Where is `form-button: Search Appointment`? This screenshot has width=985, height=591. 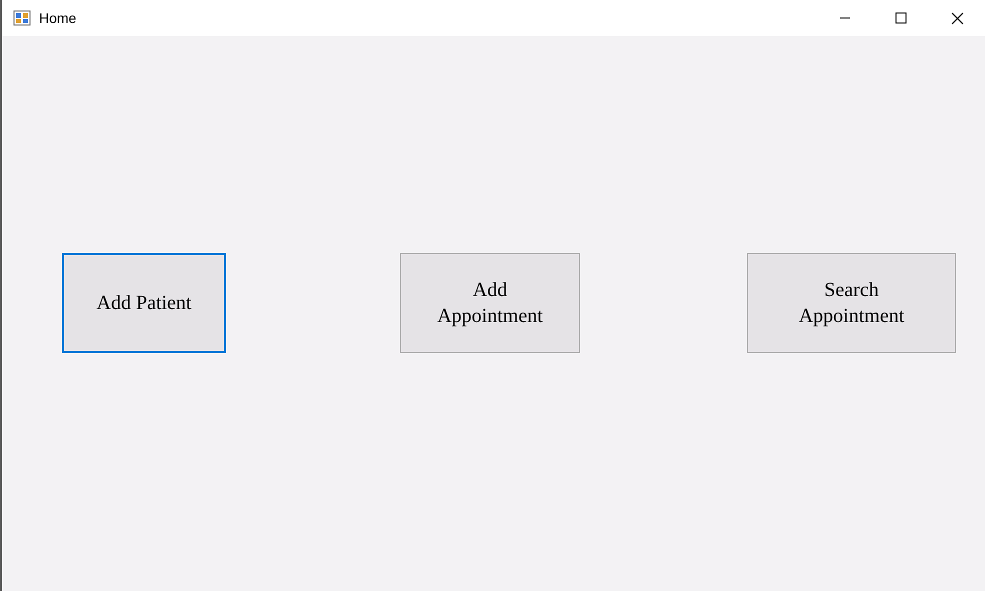 form-button: Search Appointment is located at coordinates (851, 303).